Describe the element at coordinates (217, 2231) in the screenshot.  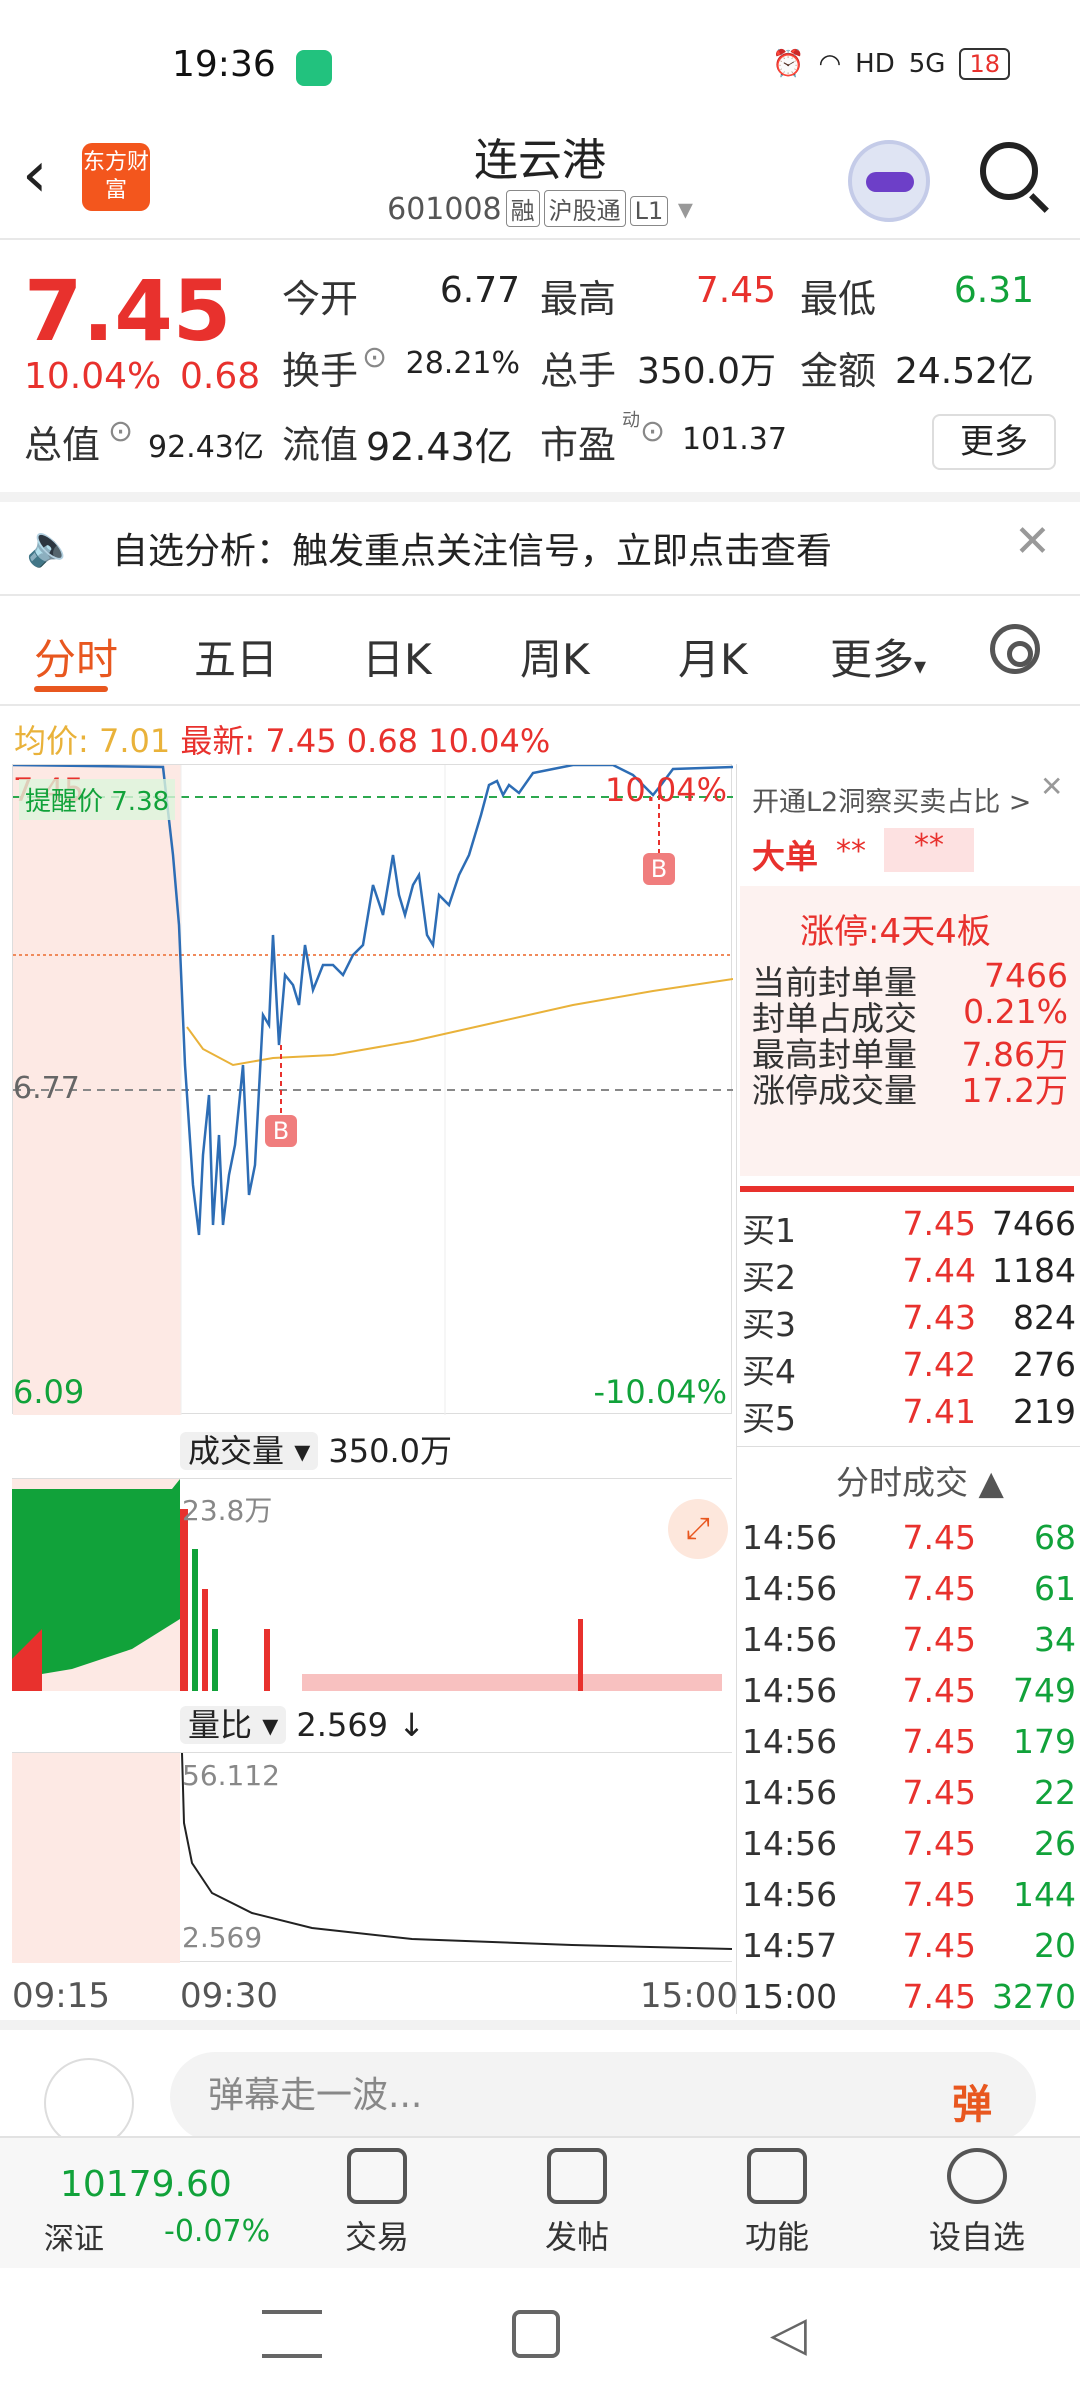
I see `index-pct: -0.07%` at that location.